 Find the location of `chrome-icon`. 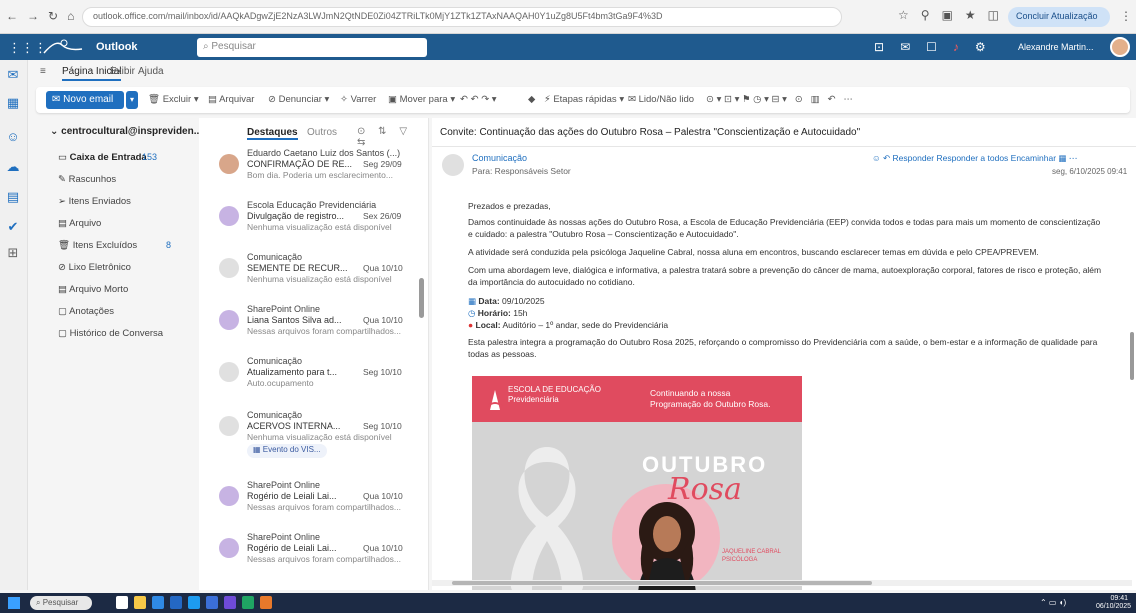

chrome-icon is located at coordinates (248, 602).